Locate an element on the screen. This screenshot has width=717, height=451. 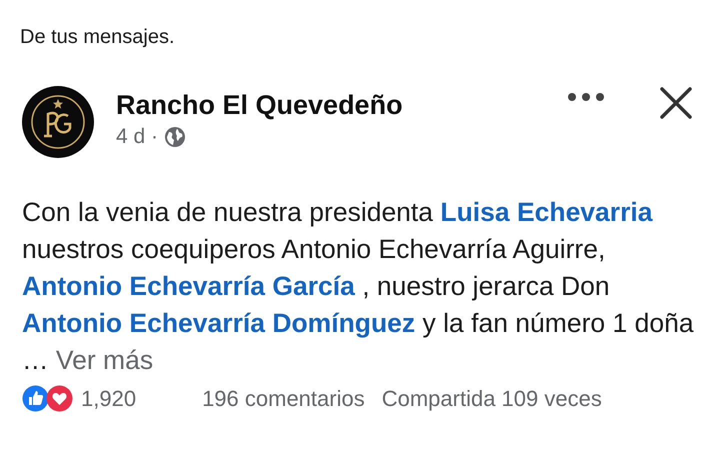
logo-icon is located at coordinates (58, 122).